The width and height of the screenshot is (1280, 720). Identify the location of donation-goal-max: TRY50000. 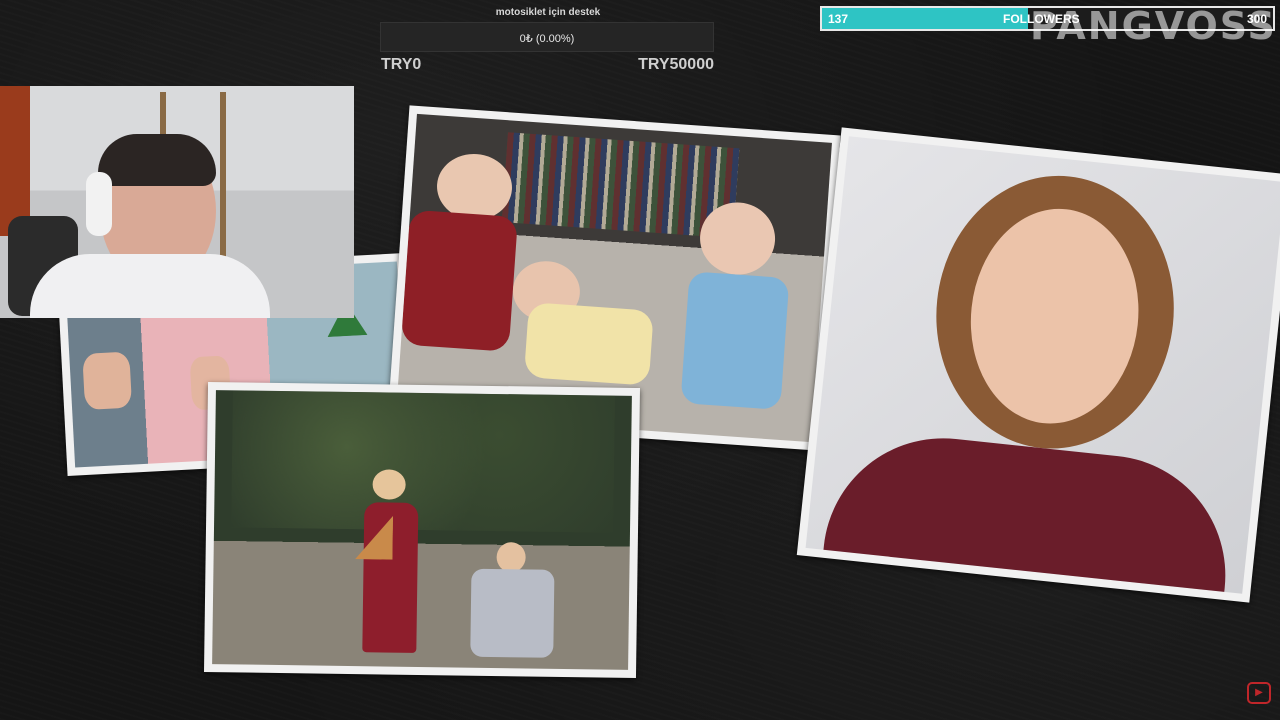
(676, 64).